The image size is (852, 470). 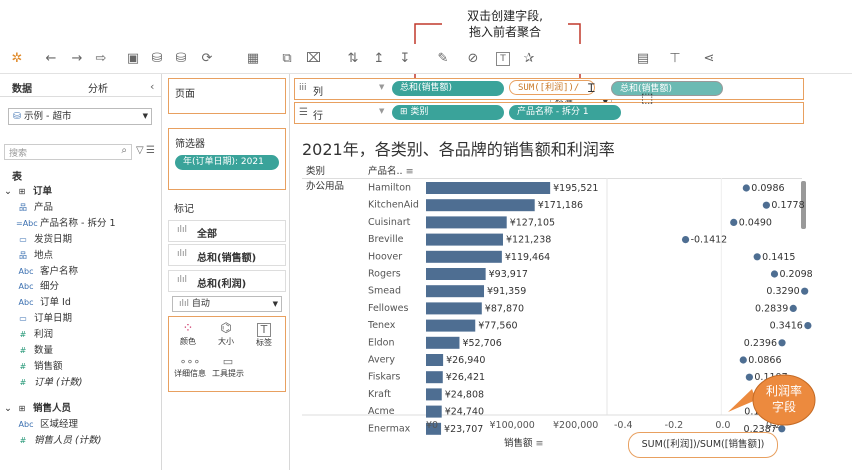 I want to click on bubble-line-2: 字段, so click(x=783, y=407).